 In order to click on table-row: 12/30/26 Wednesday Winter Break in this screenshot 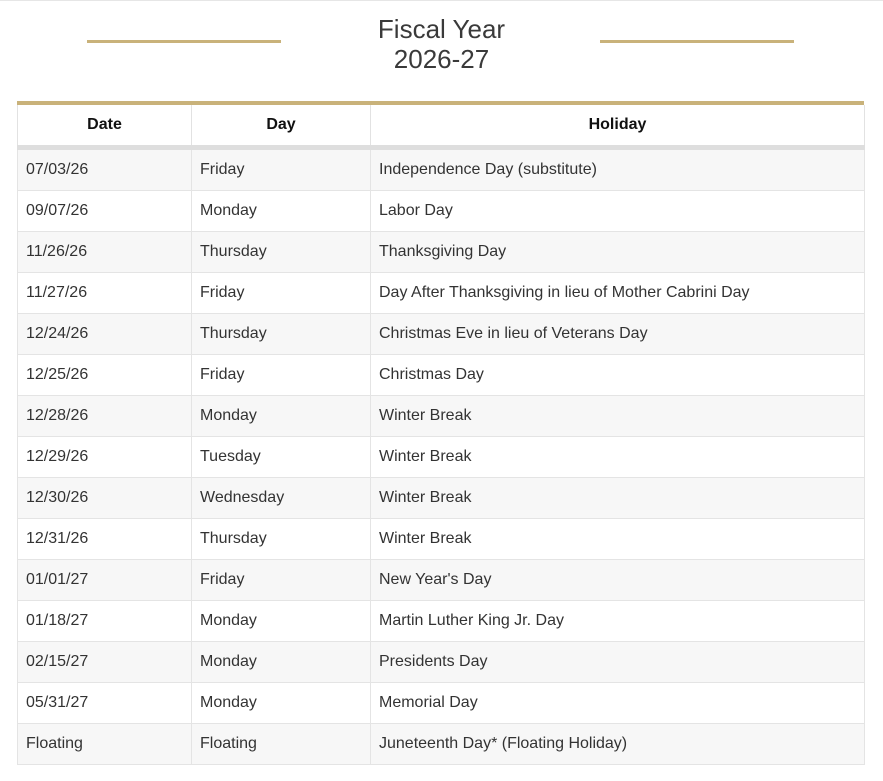, I will do `click(441, 498)`.